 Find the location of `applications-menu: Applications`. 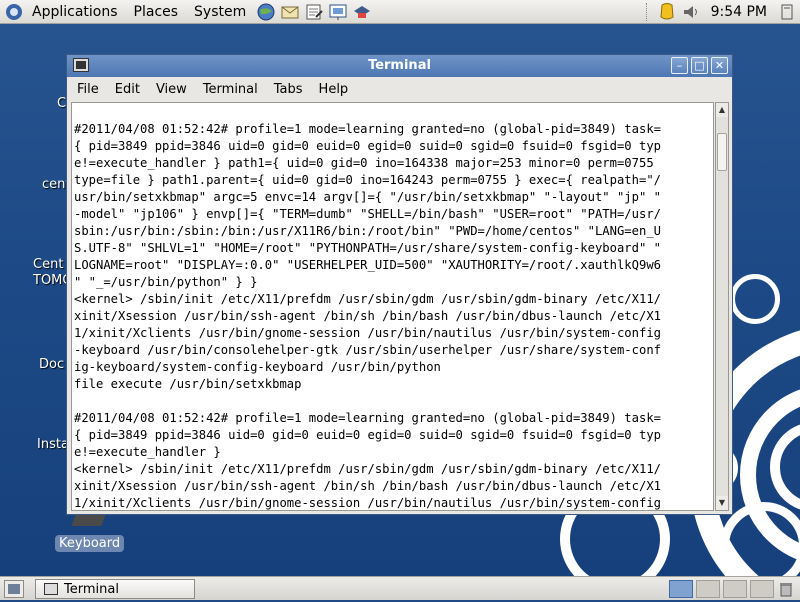

applications-menu: Applications is located at coordinates (75, 12).